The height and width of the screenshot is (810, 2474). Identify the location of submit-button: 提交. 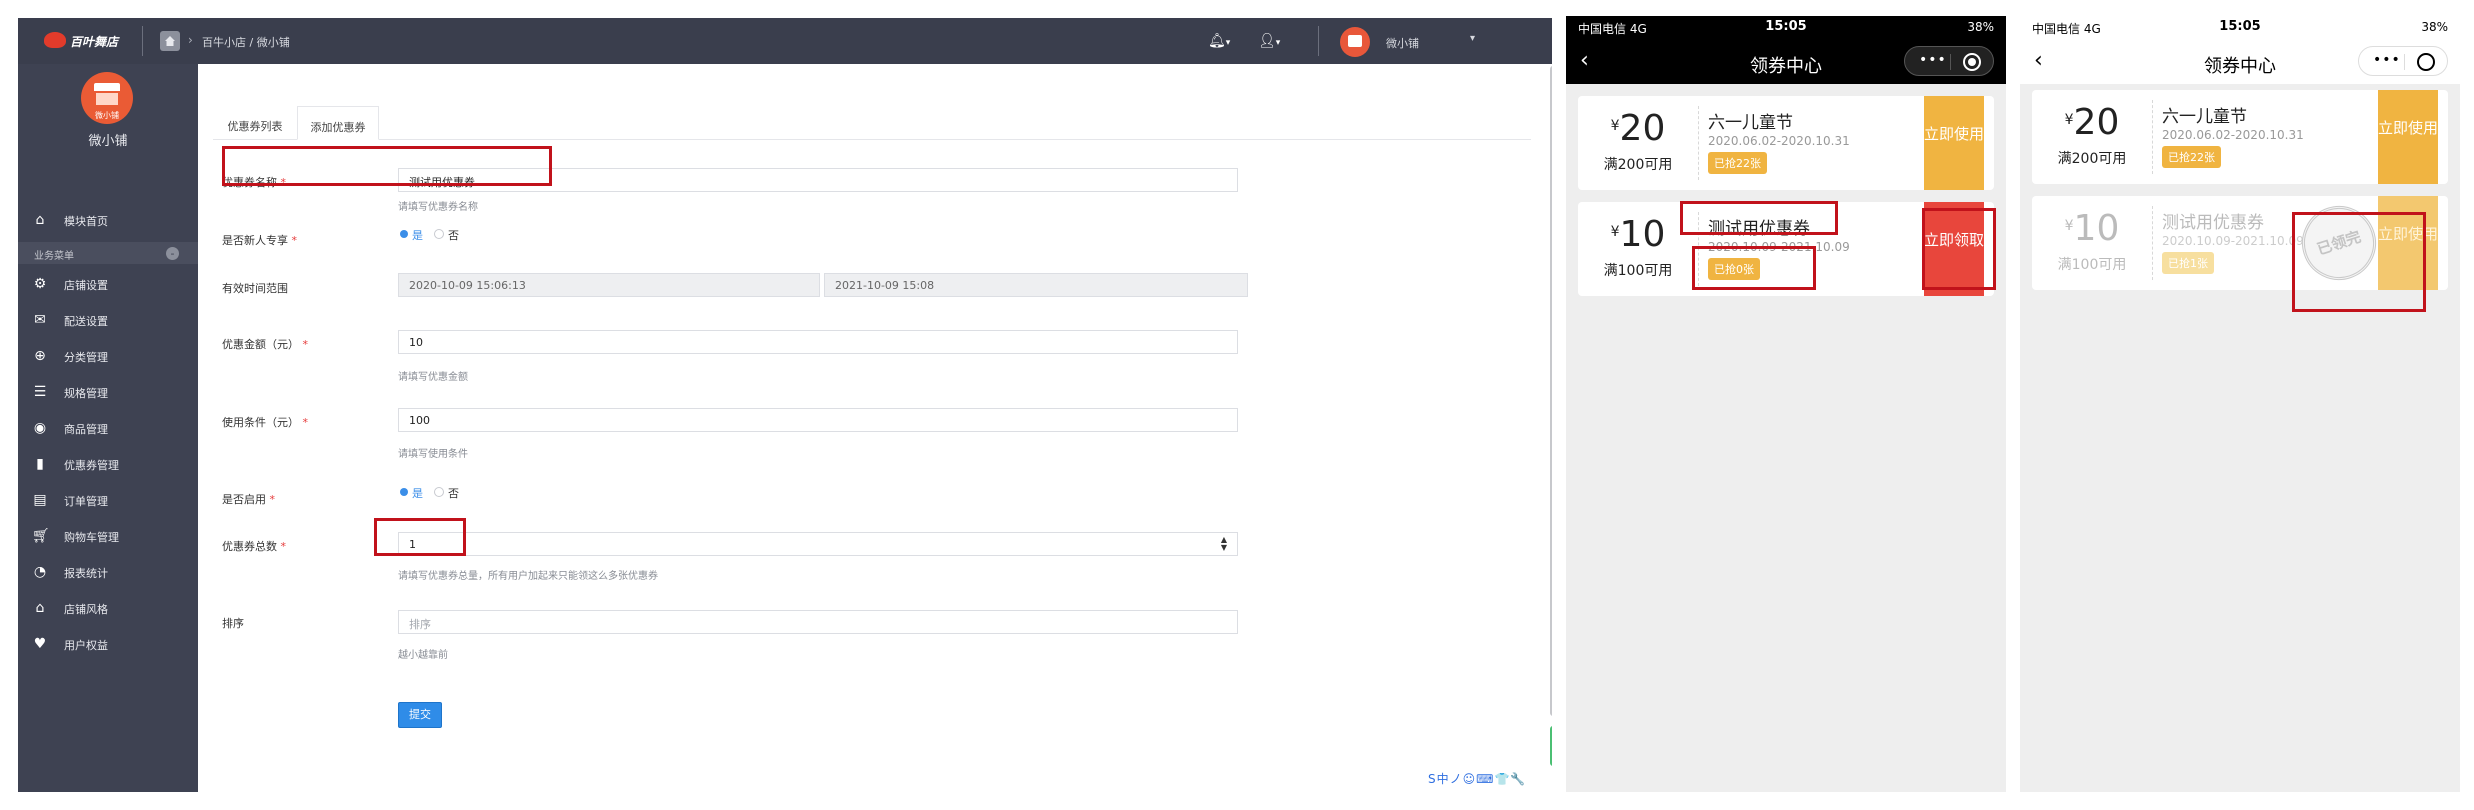
(420, 715).